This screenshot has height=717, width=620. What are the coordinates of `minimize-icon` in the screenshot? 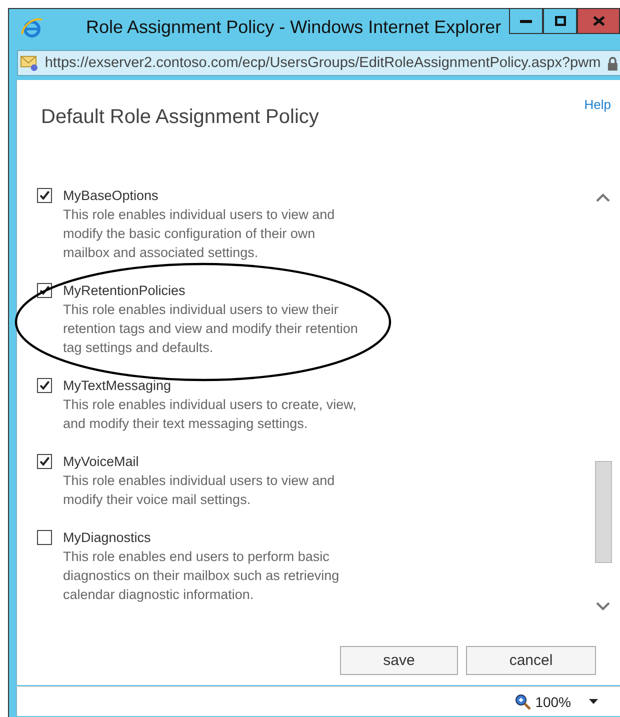 It's located at (526, 21).